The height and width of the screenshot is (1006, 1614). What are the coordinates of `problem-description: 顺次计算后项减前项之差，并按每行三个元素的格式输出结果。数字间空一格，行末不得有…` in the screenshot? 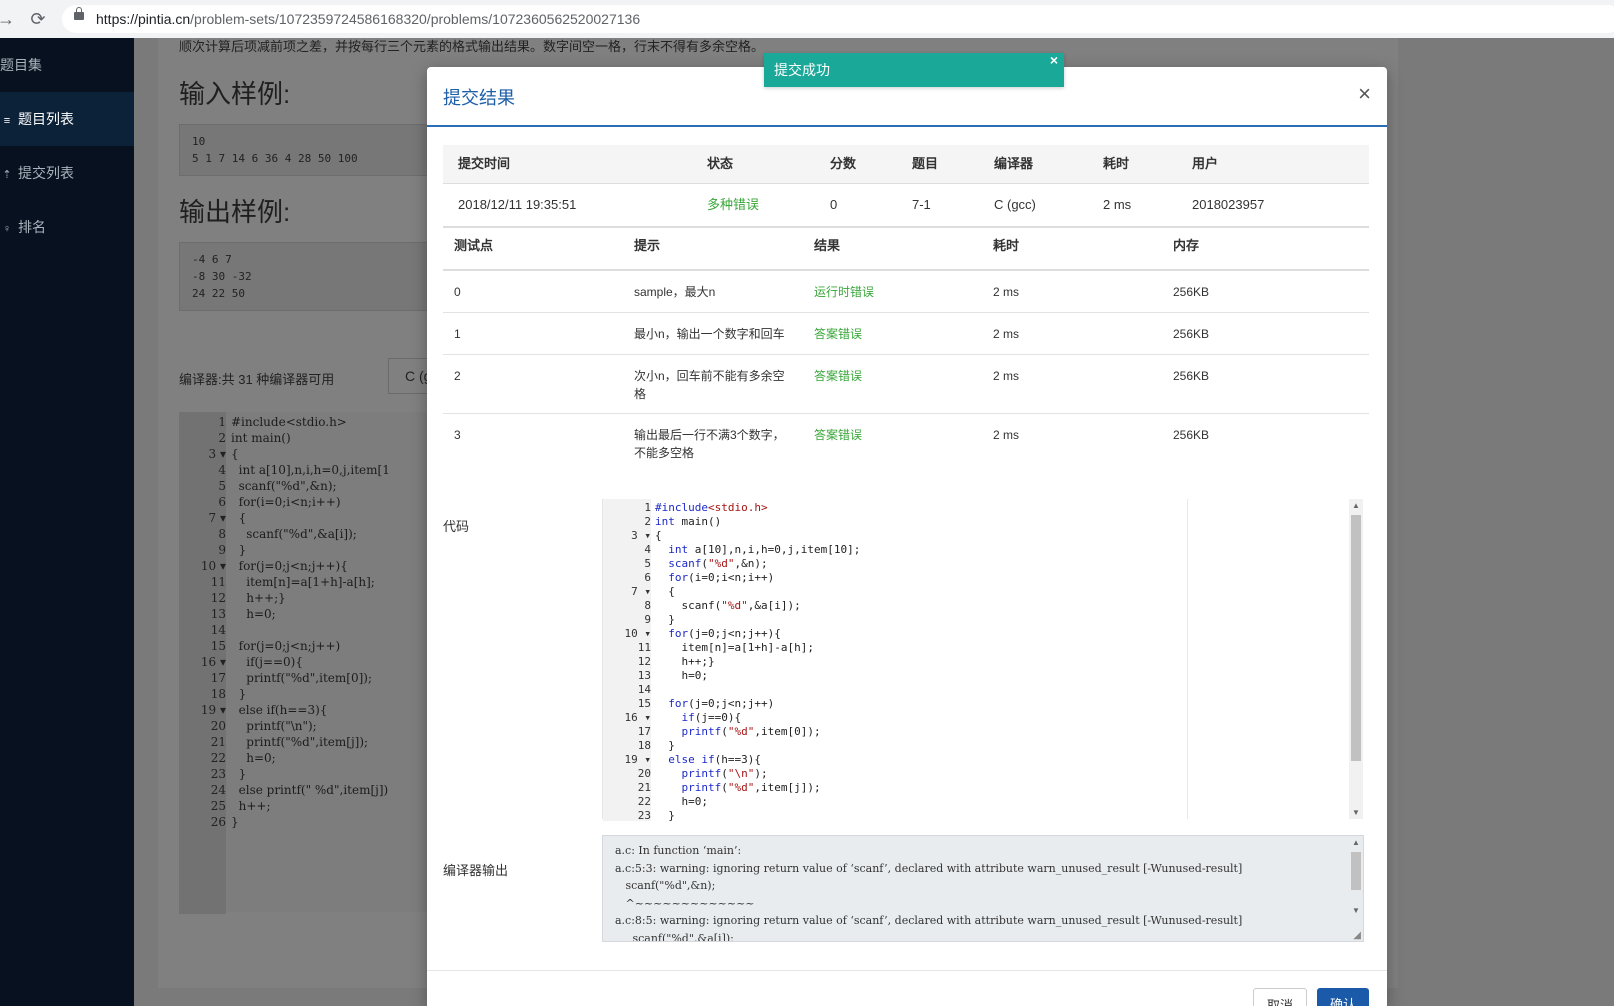 It's located at (472, 46).